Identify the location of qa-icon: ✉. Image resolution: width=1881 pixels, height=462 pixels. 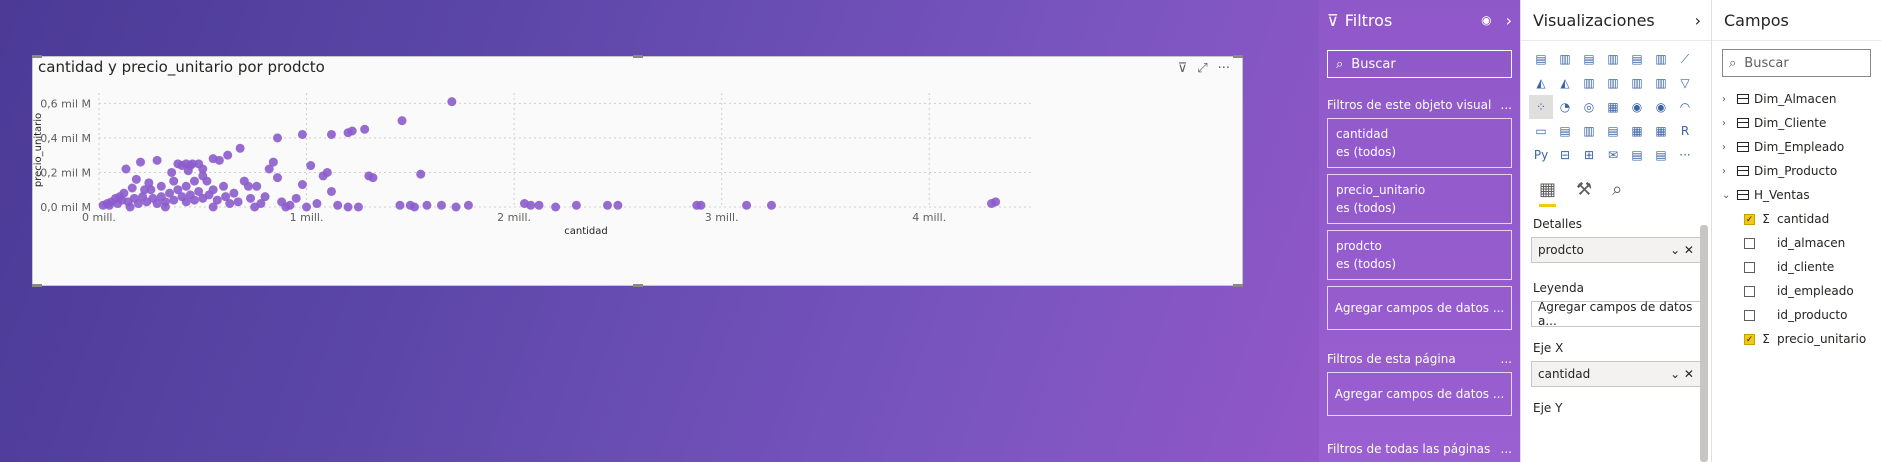
(1613, 155).